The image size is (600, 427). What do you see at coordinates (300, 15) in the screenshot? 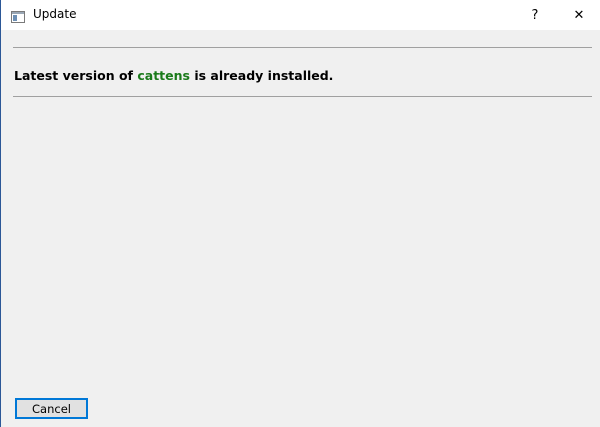
I see `title-bar: Update ? ✕` at bounding box center [300, 15].